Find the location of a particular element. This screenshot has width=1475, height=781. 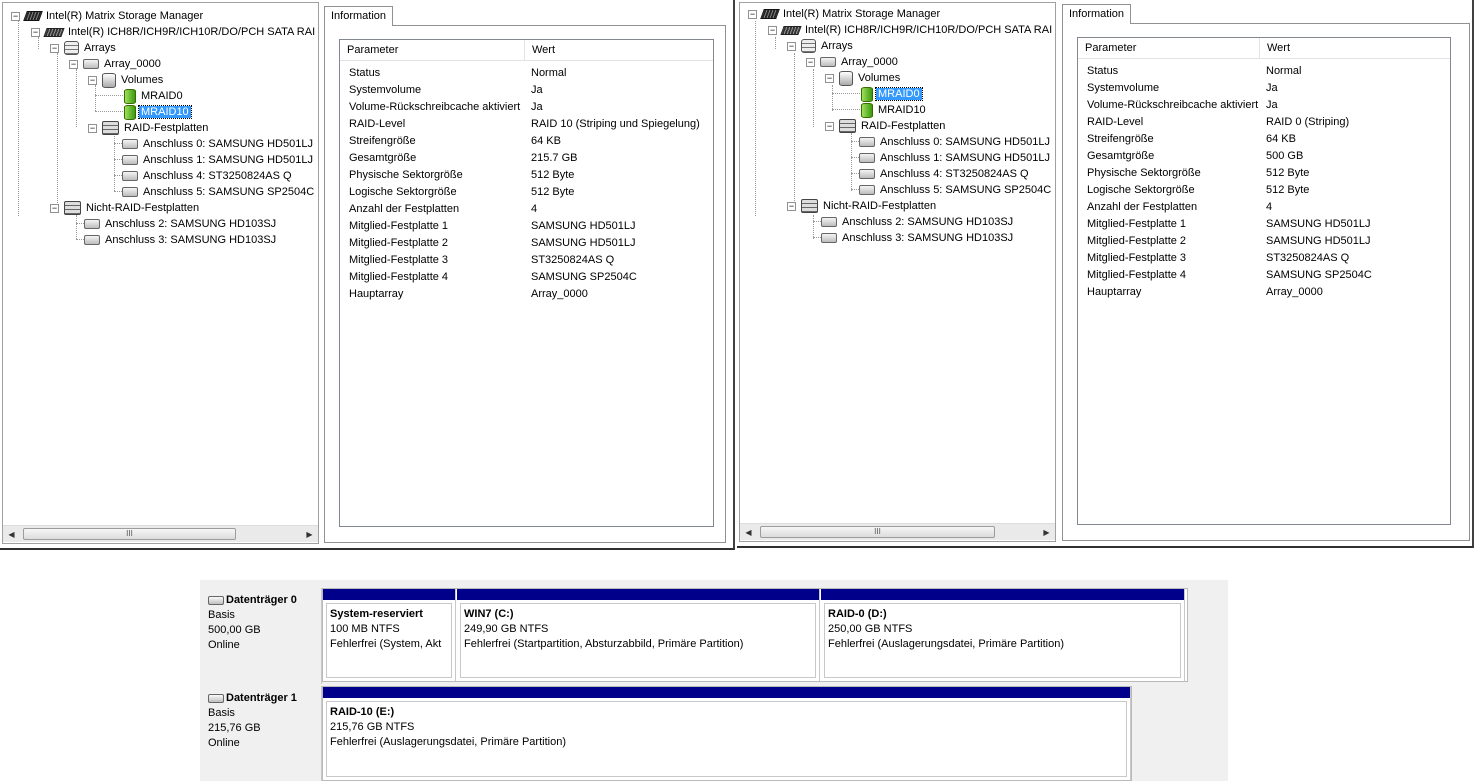

disk-0-label: Datenträger 0 Basis 500,00 GB Online is located at coordinates (262, 636).